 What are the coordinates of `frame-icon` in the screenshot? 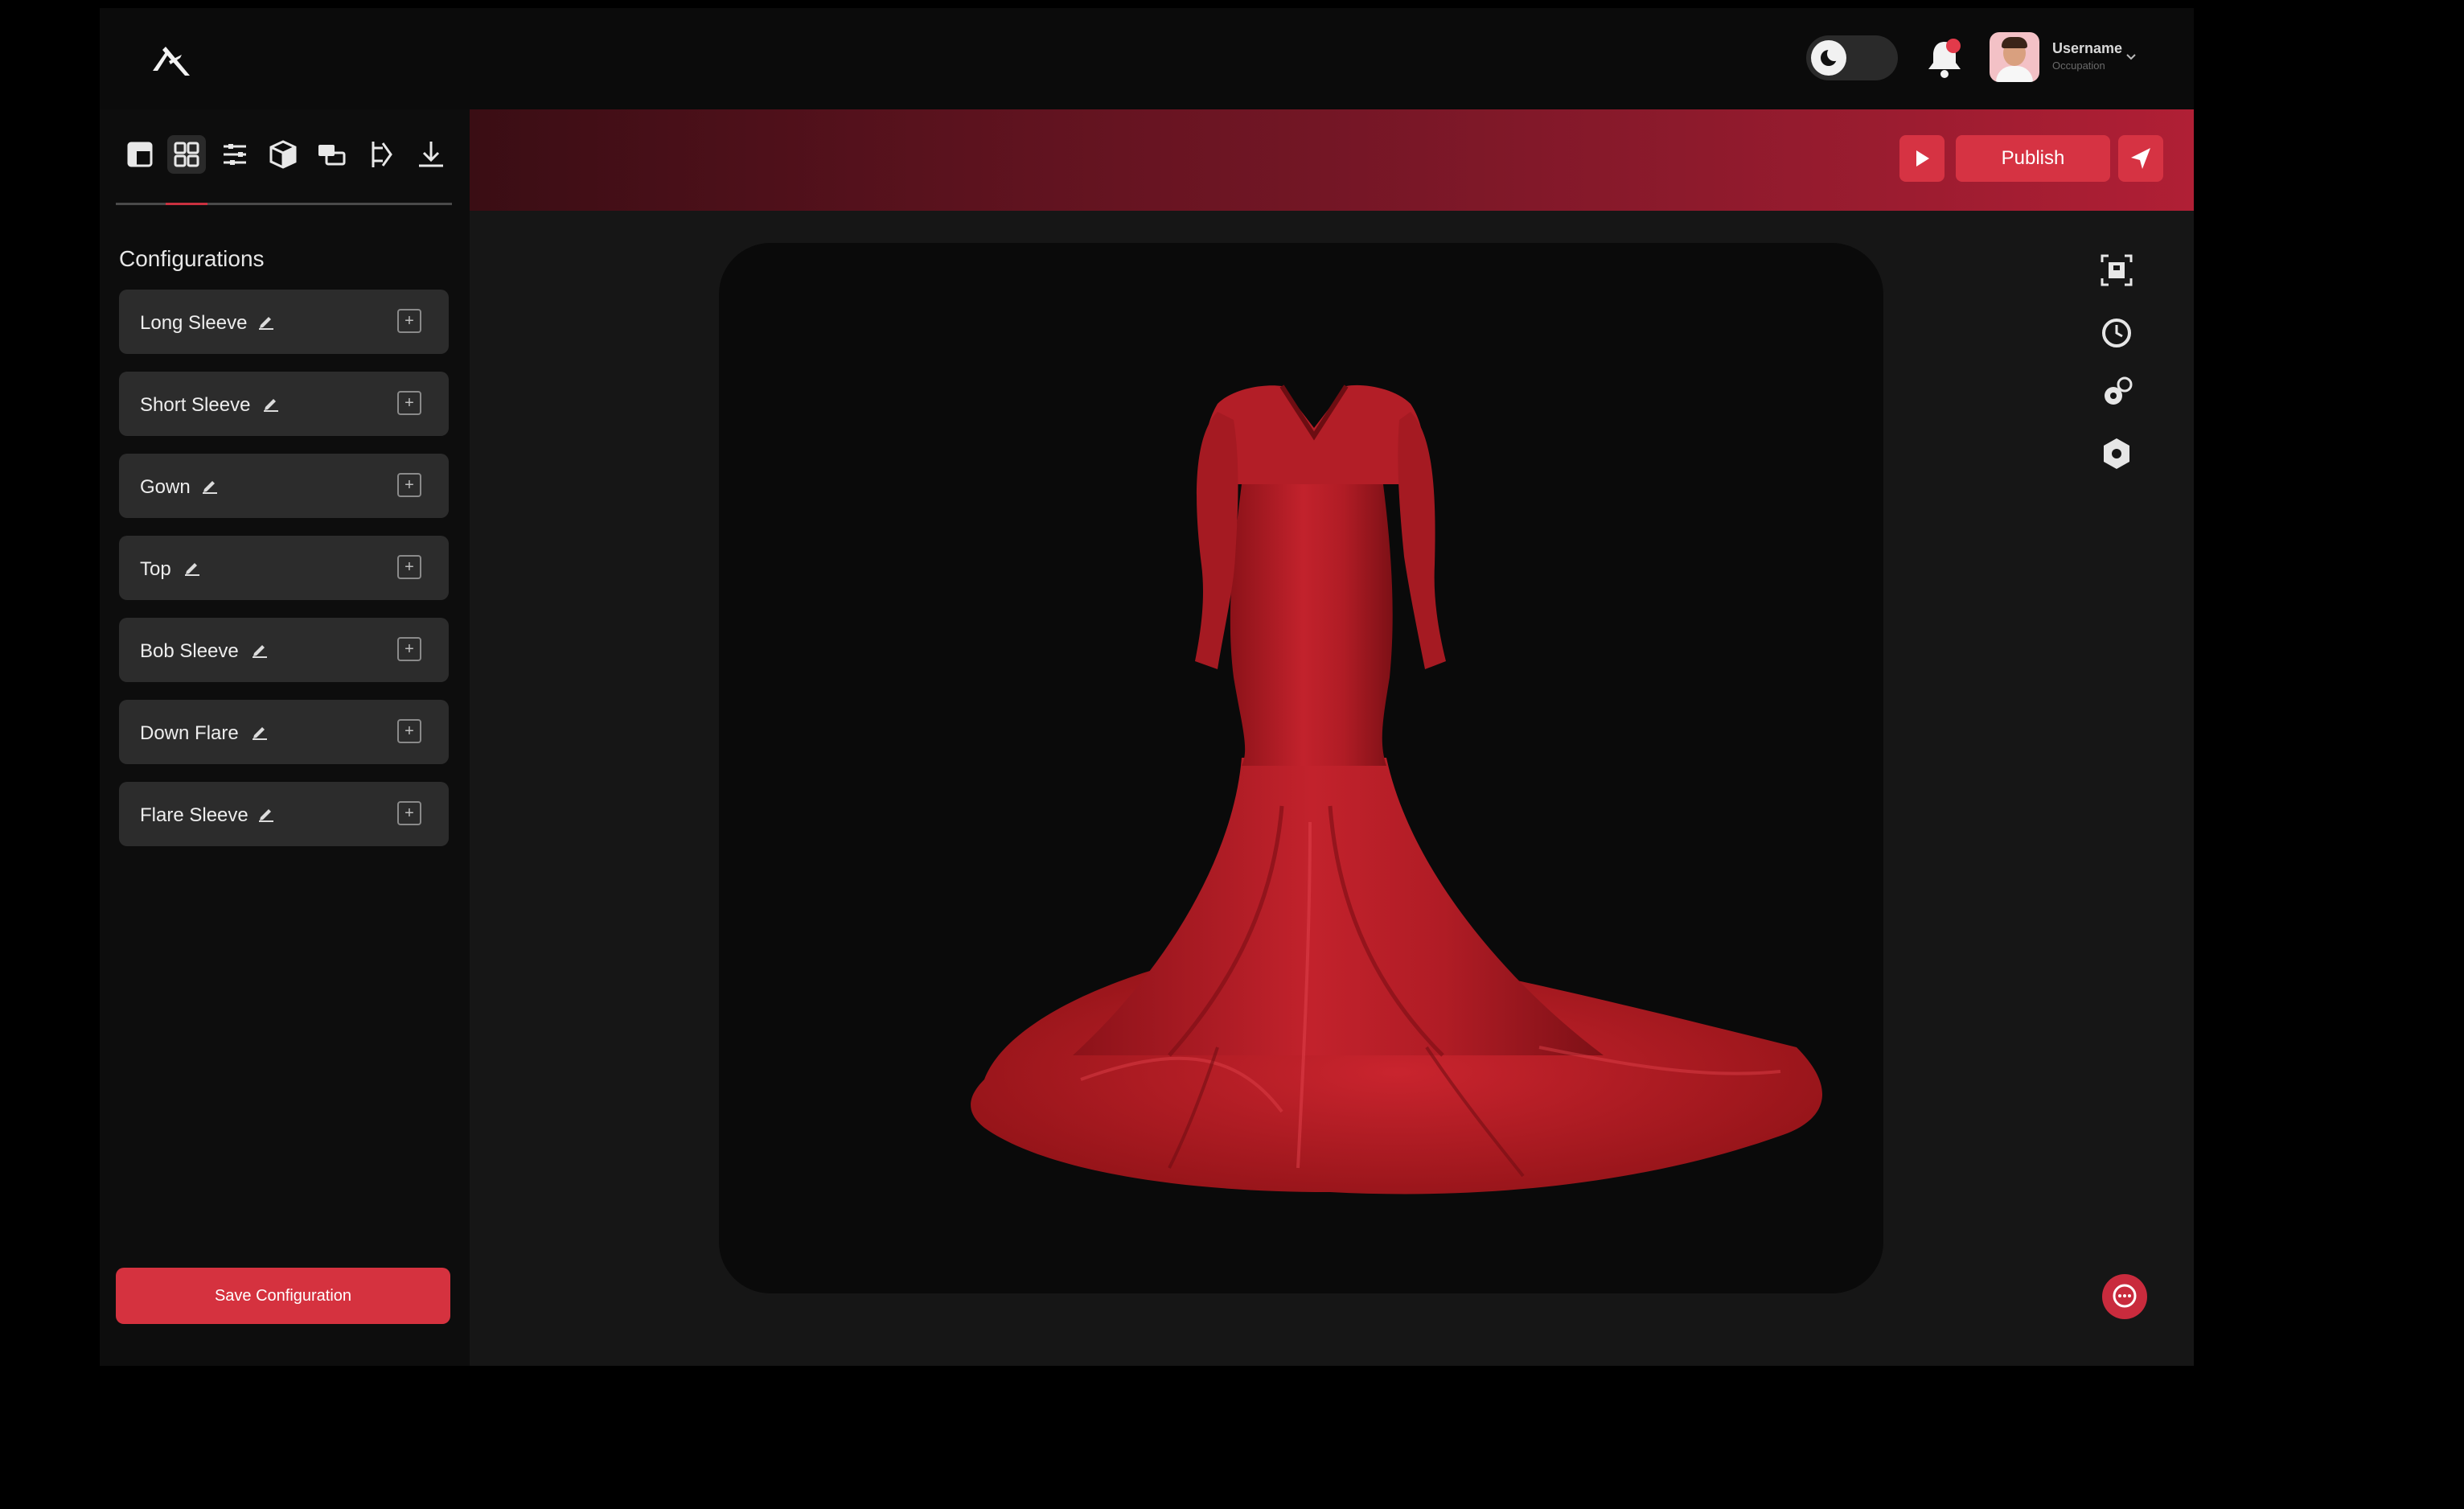 It's located at (2116, 270).